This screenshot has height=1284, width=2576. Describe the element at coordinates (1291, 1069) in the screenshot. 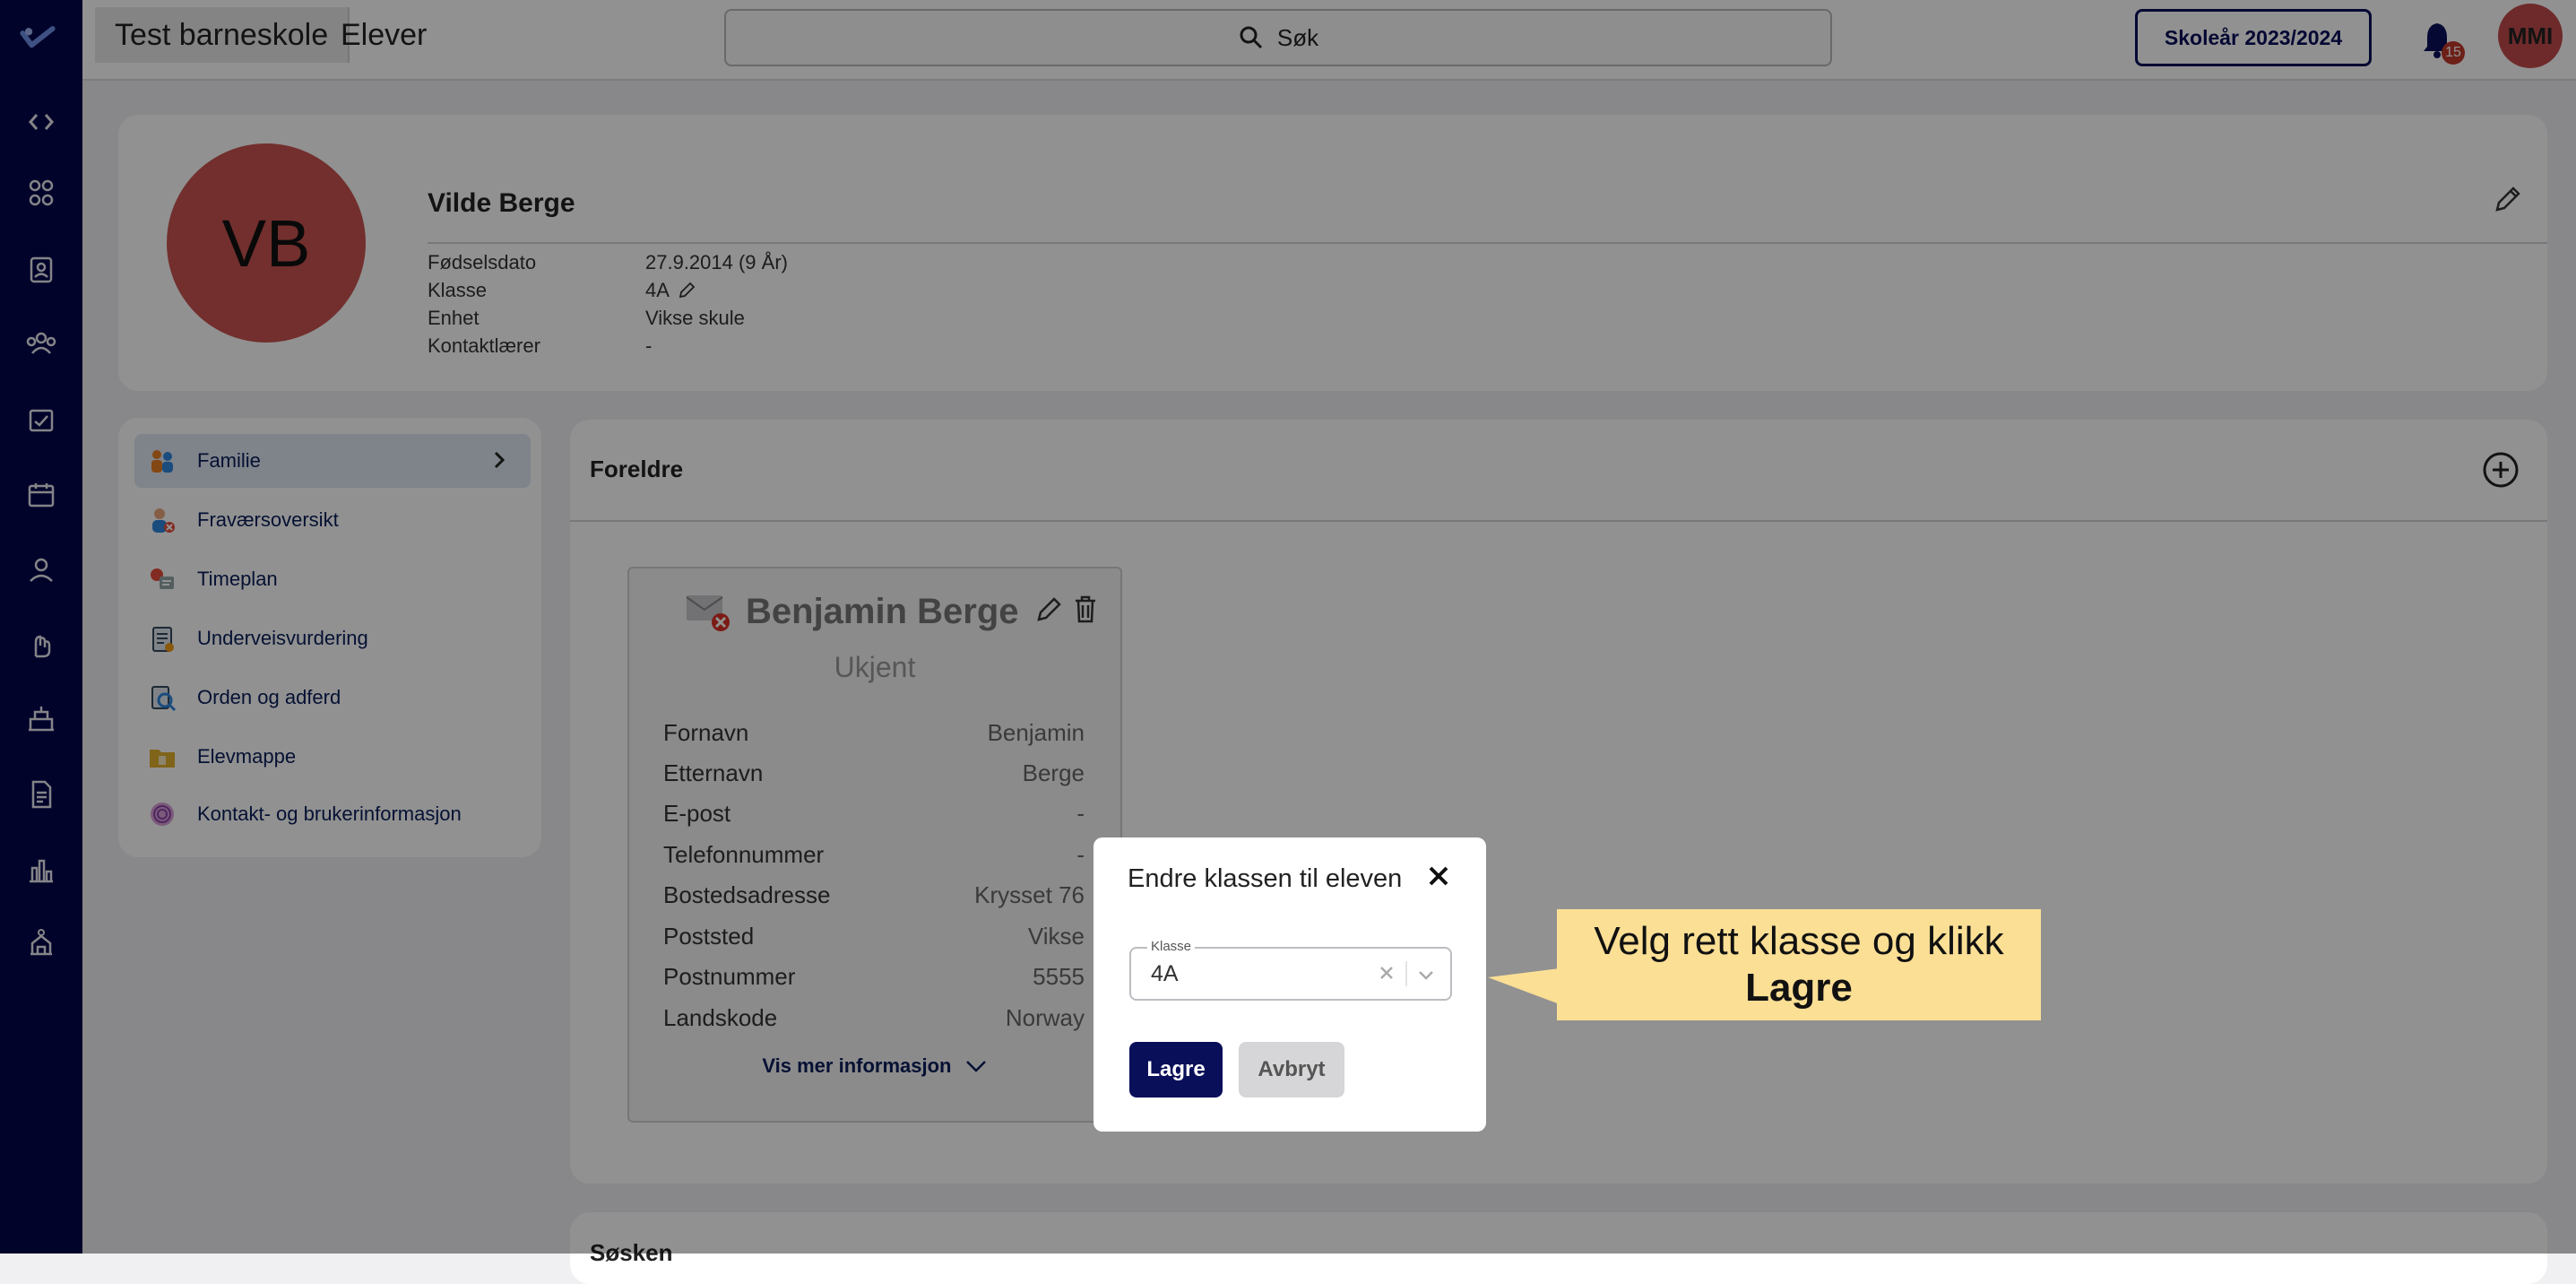

I see `cancel-button: Avbryt` at that location.